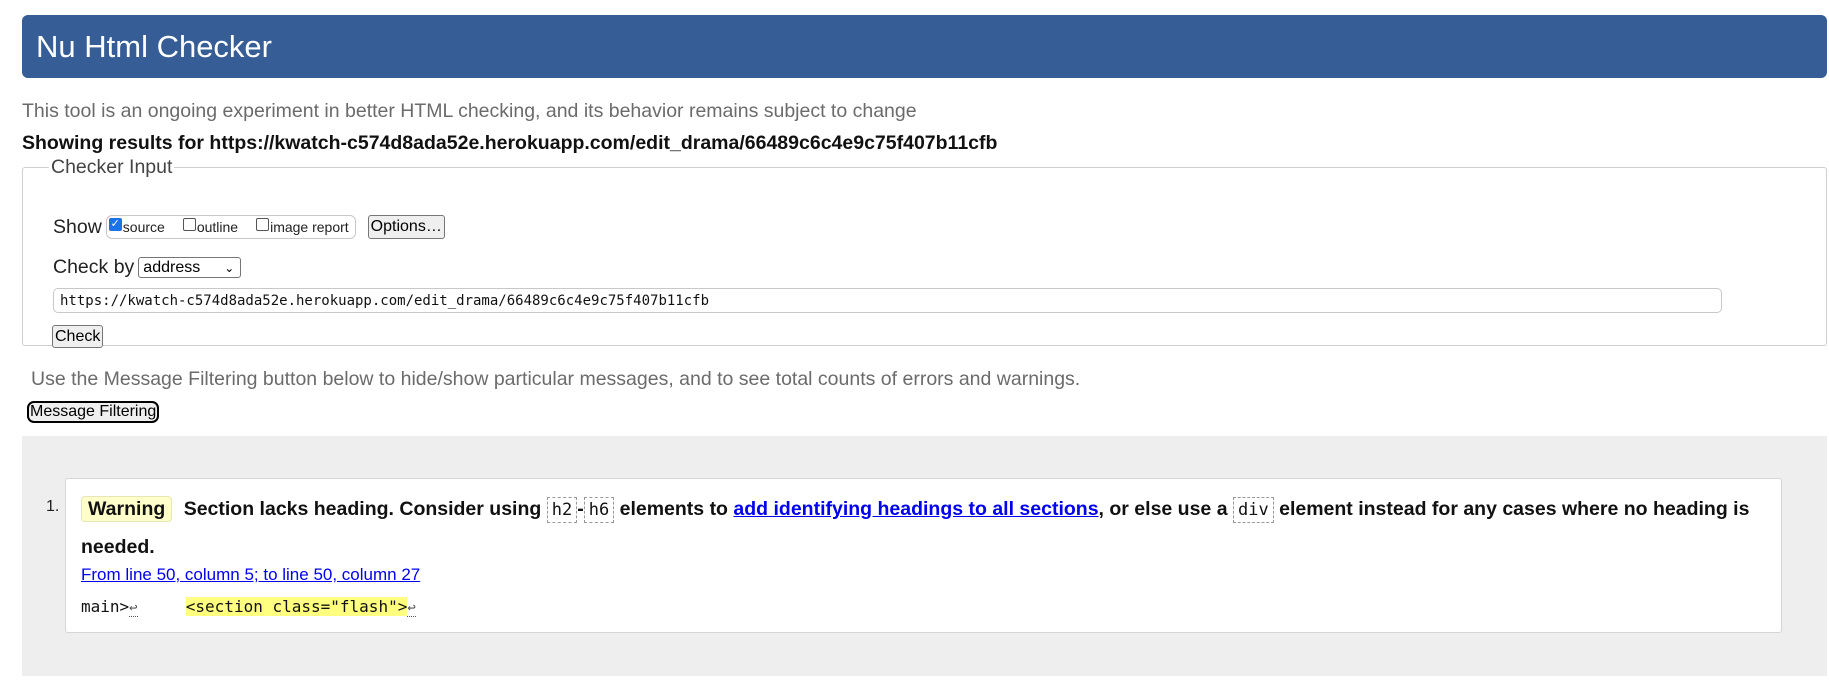 This screenshot has height=696, width=1829. What do you see at coordinates (915, 509) in the screenshot?
I see `headings-help-link: add identifying headings to all sections` at bounding box center [915, 509].